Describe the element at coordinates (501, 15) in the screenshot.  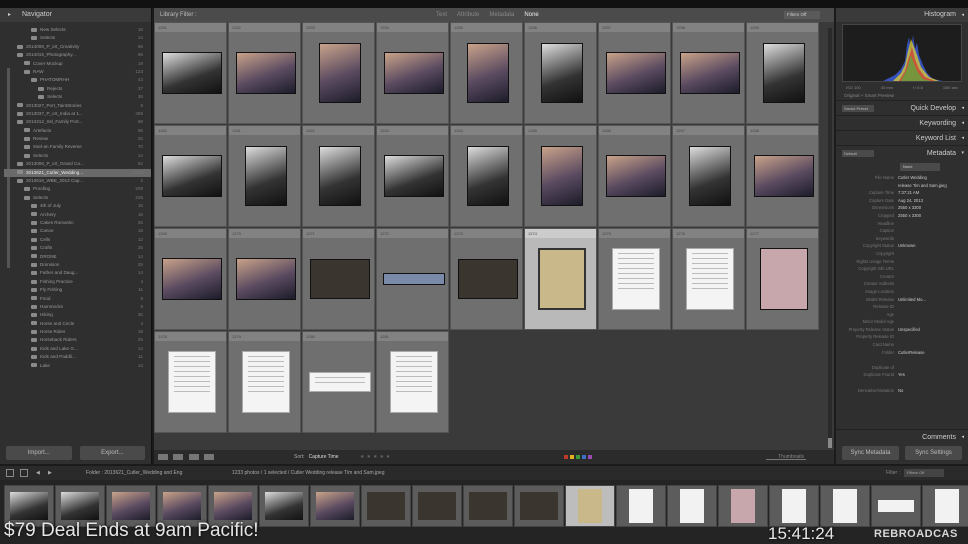
I see `filter-option: Metadata` at that location.